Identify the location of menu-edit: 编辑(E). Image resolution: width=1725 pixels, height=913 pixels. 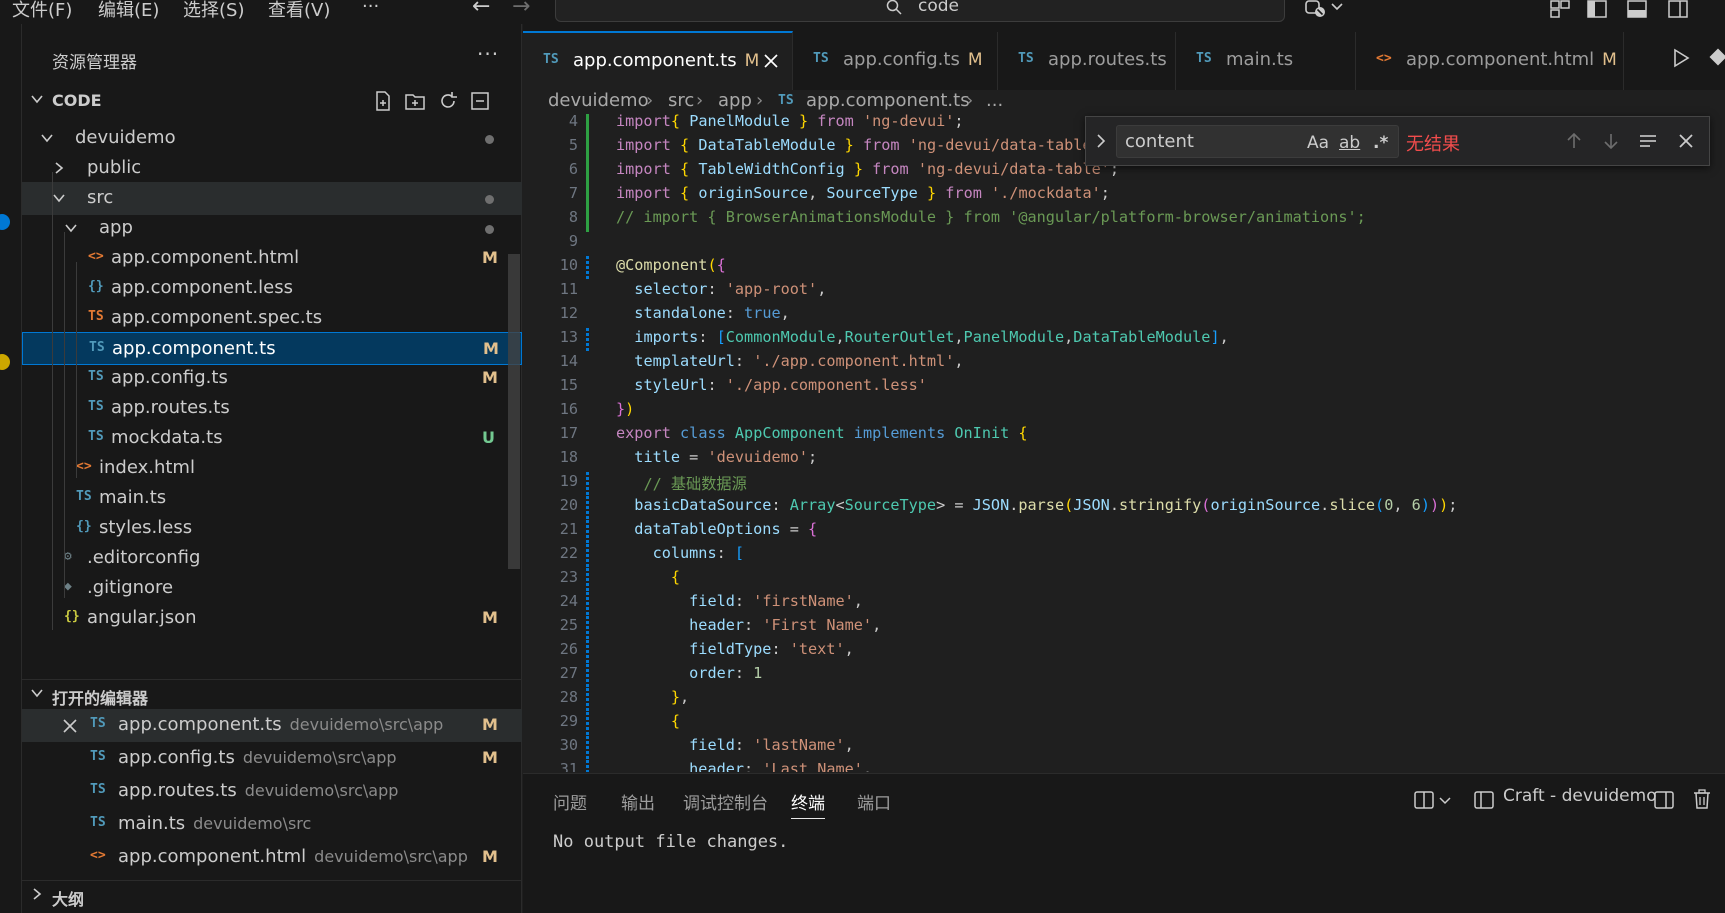
(128, 11).